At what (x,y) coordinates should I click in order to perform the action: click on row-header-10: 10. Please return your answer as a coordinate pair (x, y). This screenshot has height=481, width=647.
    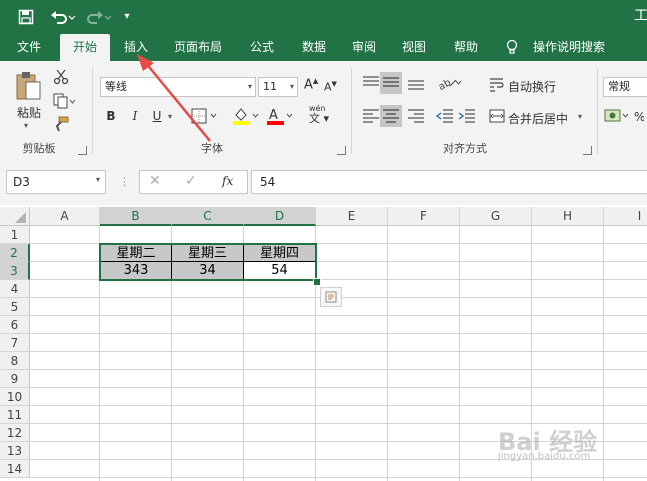
    Looking at the image, I should click on (15, 397).